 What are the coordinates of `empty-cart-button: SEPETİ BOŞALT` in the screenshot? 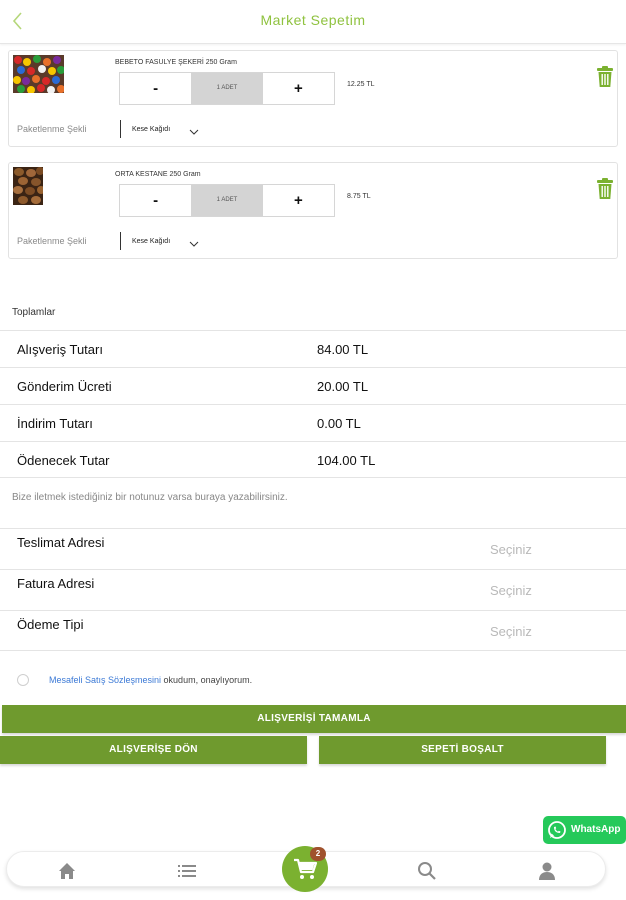 It's located at (462, 750).